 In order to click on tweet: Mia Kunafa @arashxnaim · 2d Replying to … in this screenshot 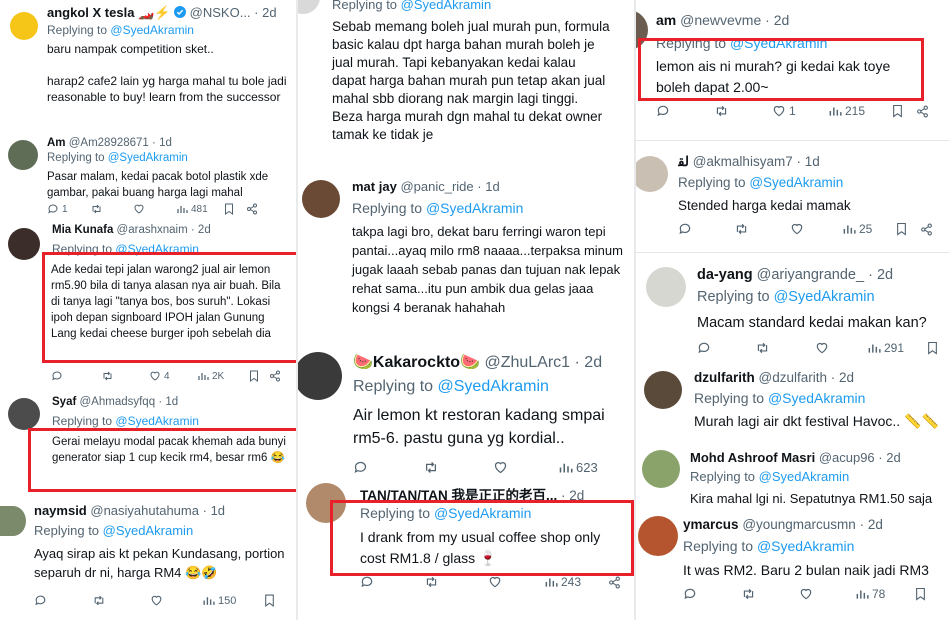, I will do `click(148, 306)`.